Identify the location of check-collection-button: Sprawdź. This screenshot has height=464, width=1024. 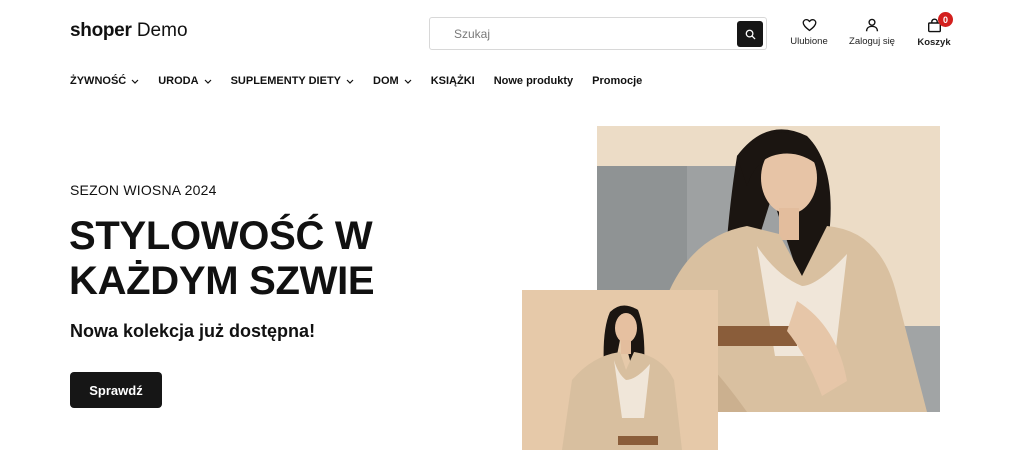
(116, 390).